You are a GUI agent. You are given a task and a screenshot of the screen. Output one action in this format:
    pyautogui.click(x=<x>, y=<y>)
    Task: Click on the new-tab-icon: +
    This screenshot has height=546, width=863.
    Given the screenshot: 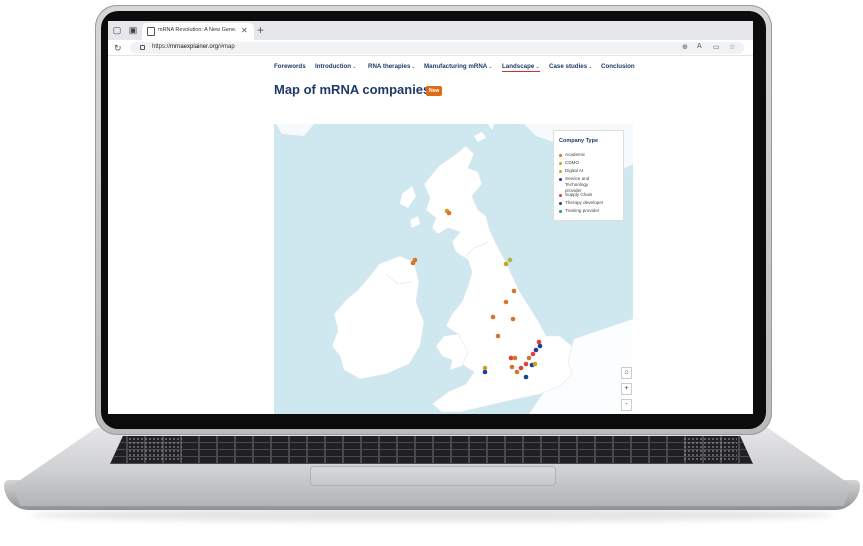 What is the action you would take?
    pyautogui.click(x=260, y=30)
    